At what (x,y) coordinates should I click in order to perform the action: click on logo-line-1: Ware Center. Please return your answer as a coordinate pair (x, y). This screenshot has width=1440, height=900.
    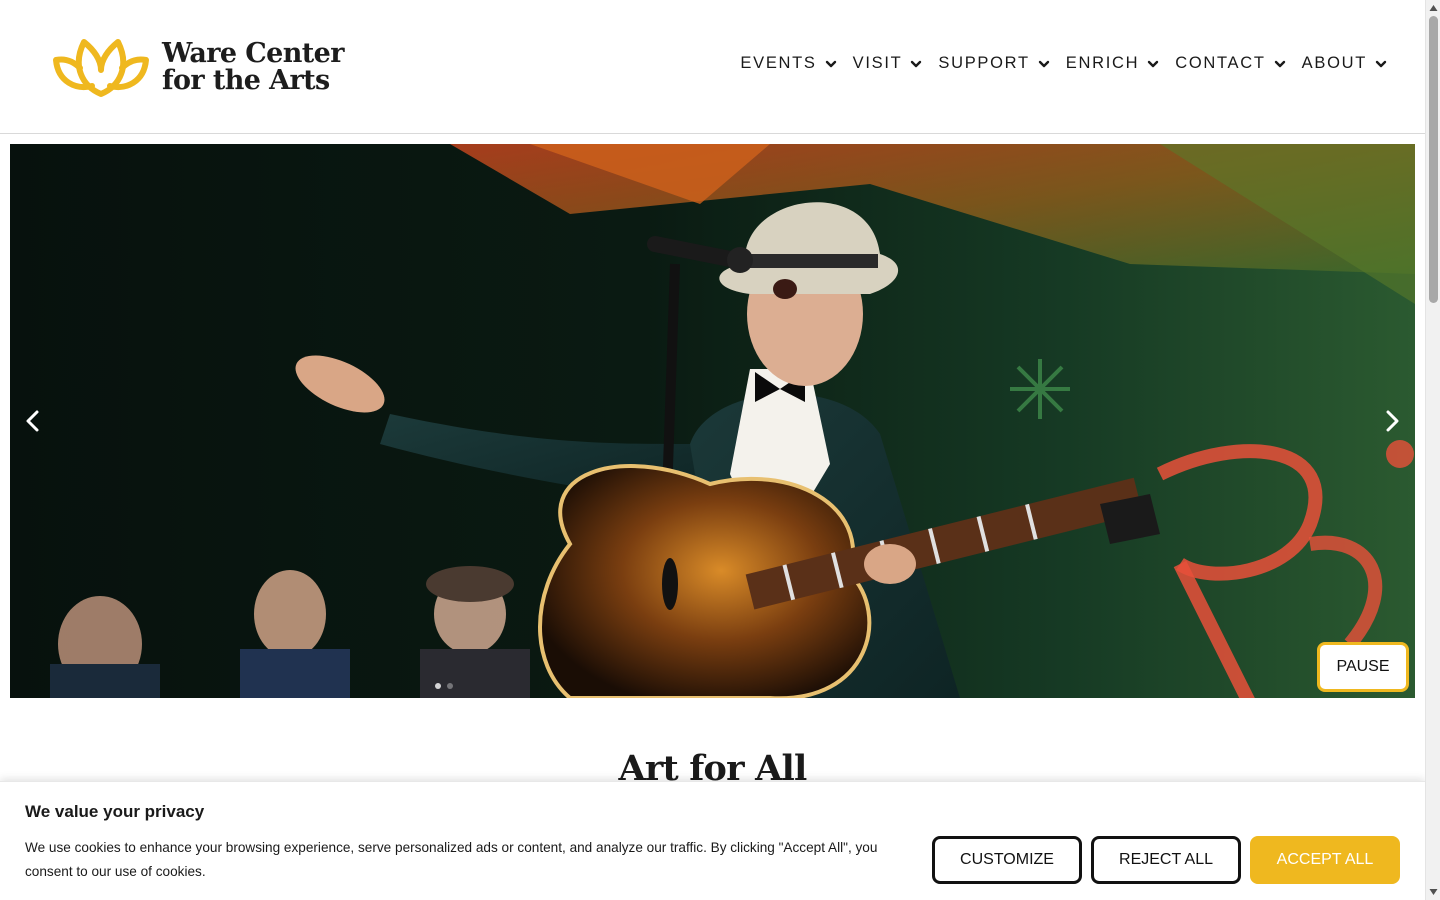
    Looking at the image, I should click on (253, 53).